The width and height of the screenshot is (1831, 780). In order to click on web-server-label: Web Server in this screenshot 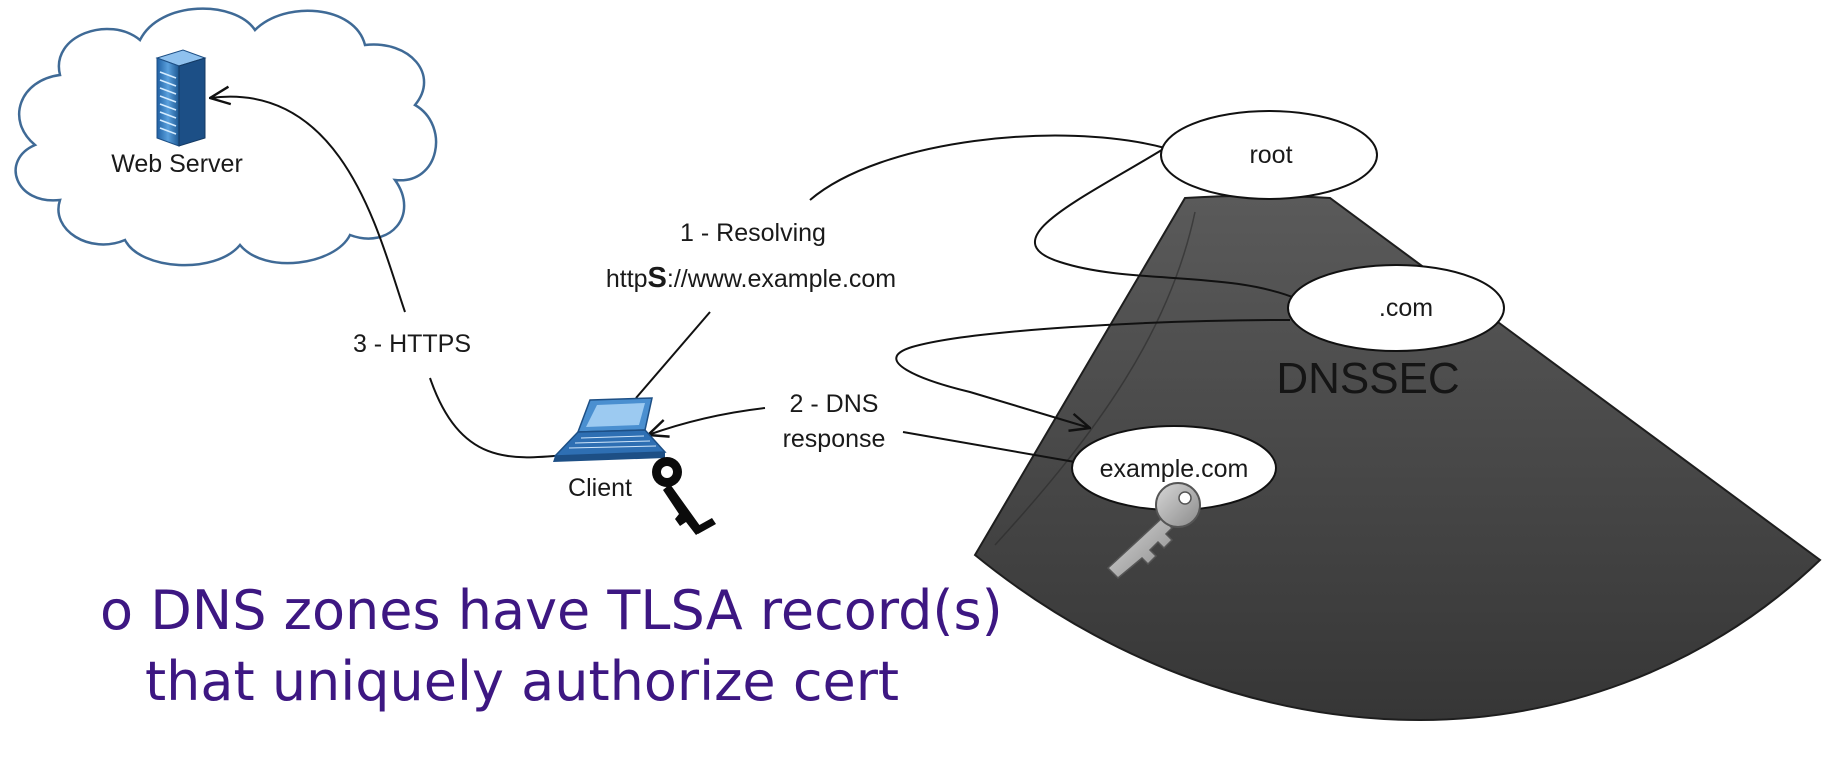, I will do `click(177, 164)`.